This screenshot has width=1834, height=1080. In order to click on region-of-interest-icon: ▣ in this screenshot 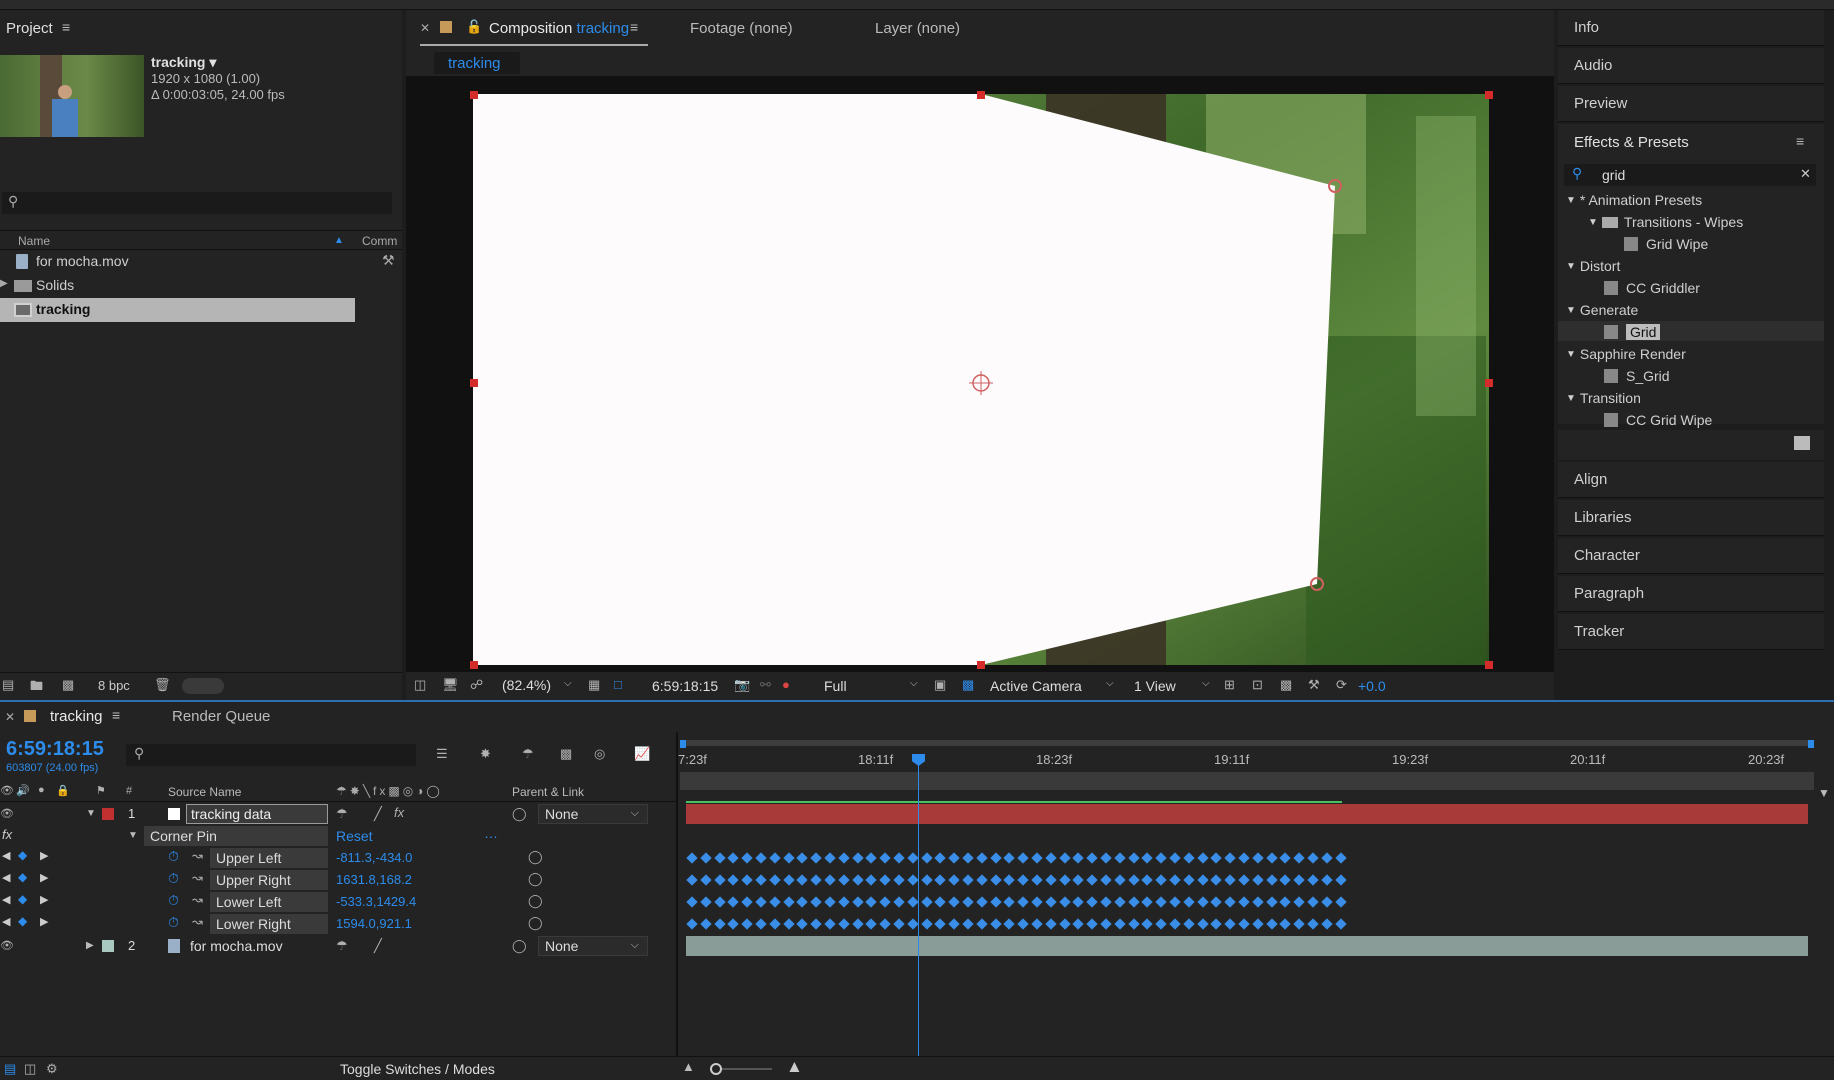, I will do `click(940, 685)`.